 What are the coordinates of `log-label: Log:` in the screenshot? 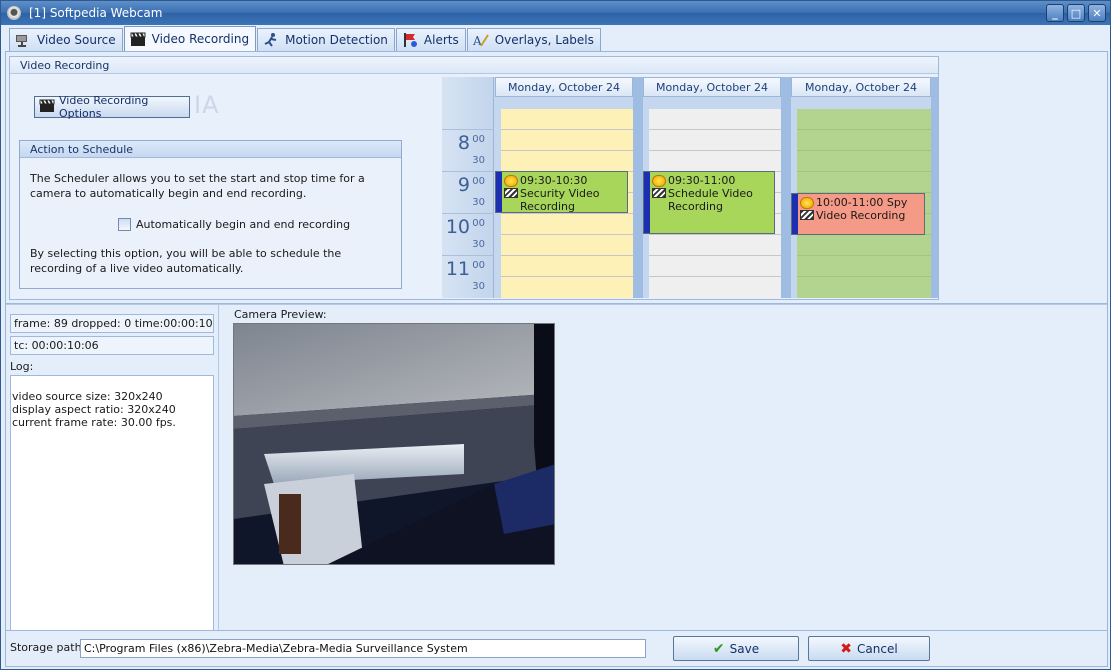 It's located at (22, 366).